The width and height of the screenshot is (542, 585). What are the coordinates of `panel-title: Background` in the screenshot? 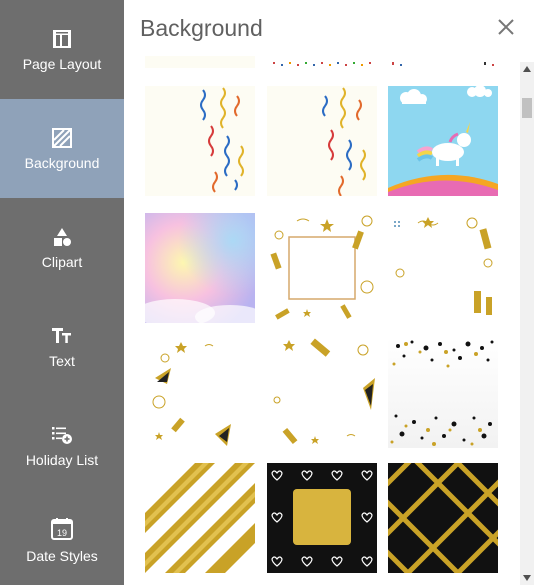 It's located at (201, 28).